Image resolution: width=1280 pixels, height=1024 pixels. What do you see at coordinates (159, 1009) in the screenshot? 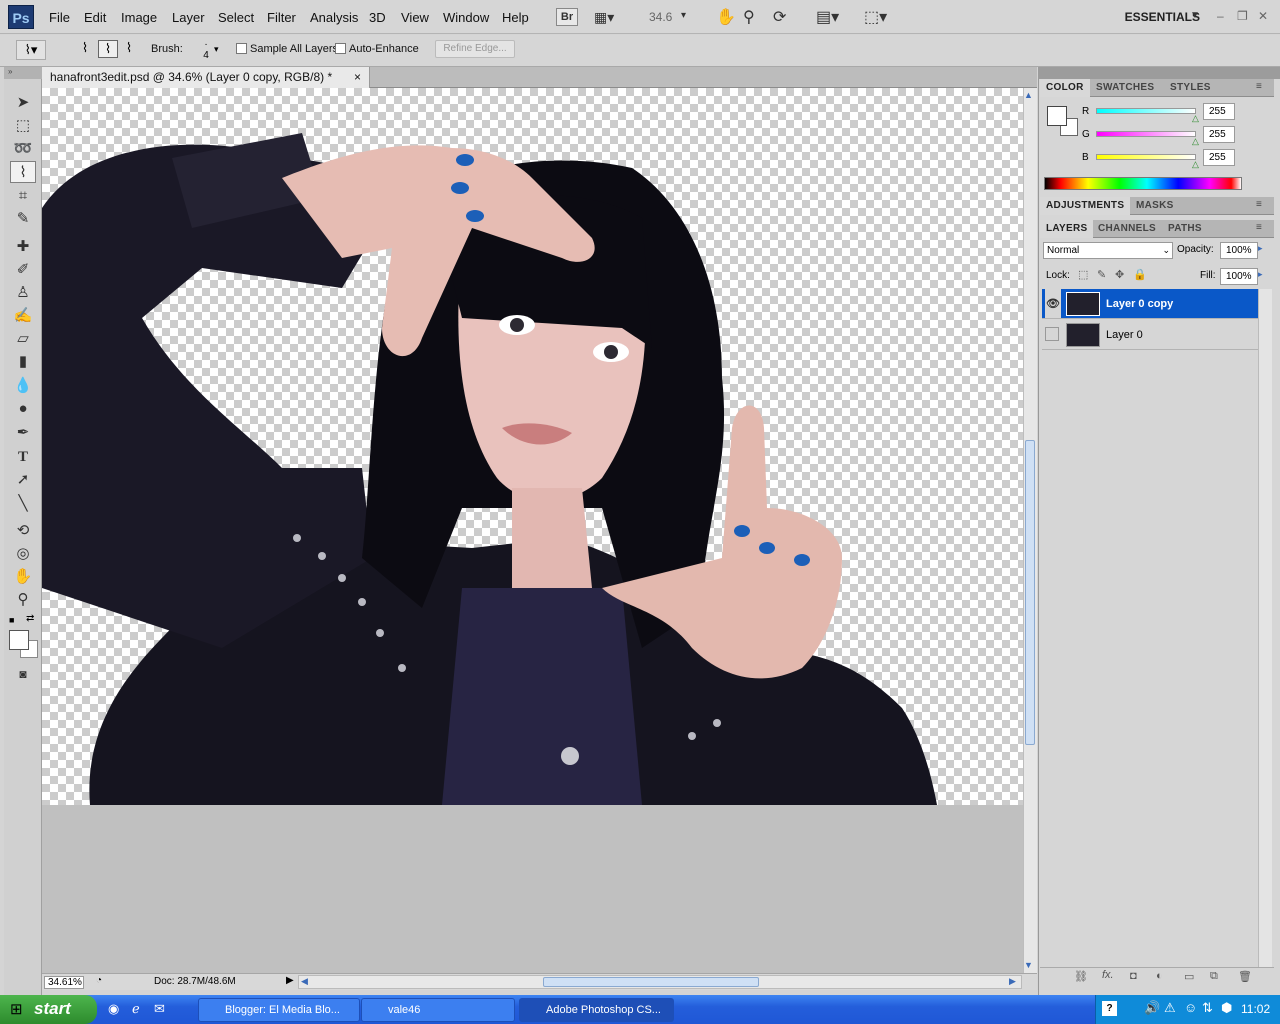
I see `outlook-icon: ✉` at bounding box center [159, 1009].